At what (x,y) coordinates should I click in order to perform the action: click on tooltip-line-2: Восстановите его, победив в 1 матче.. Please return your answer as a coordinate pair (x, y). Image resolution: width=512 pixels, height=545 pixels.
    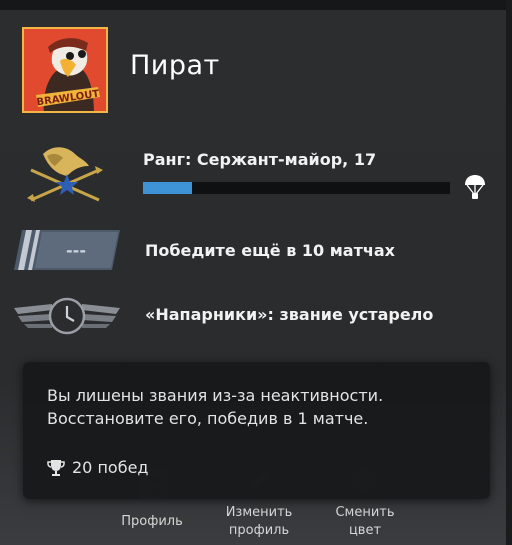
    Looking at the image, I should click on (208, 418).